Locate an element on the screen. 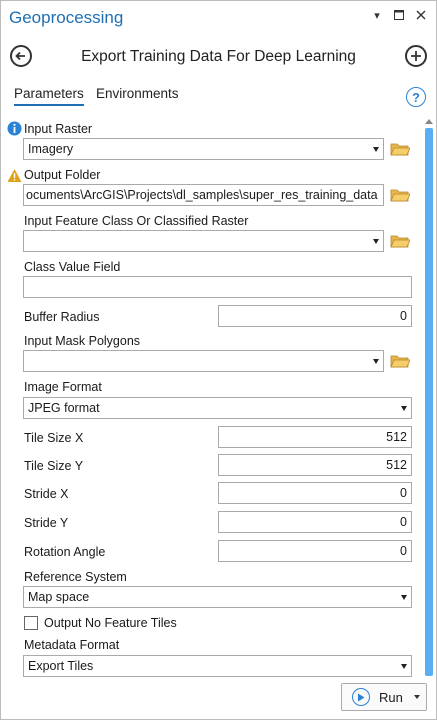 This screenshot has height=720, width=437. image-format-dropdown: JPEG format is located at coordinates (217, 408).